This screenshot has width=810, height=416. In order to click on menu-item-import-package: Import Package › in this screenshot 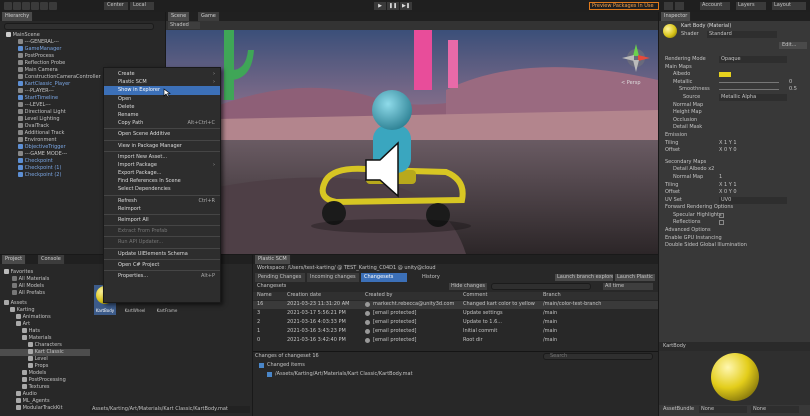, I will do `click(162, 165)`.